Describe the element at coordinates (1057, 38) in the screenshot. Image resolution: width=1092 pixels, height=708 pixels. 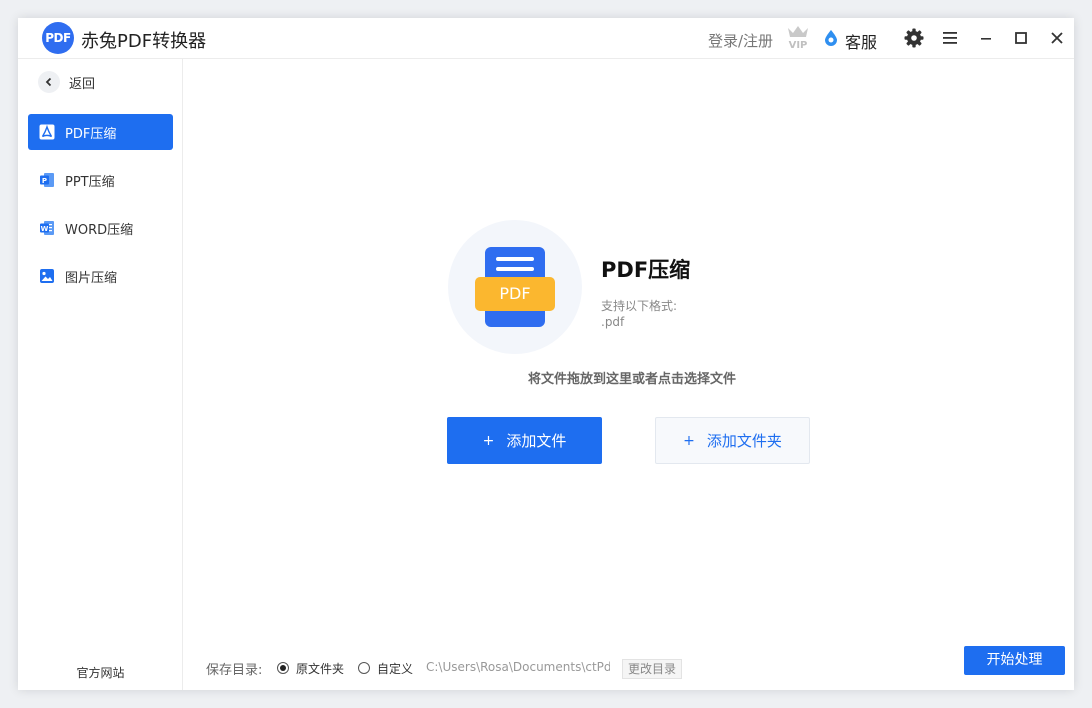
I see `close-icon` at that location.